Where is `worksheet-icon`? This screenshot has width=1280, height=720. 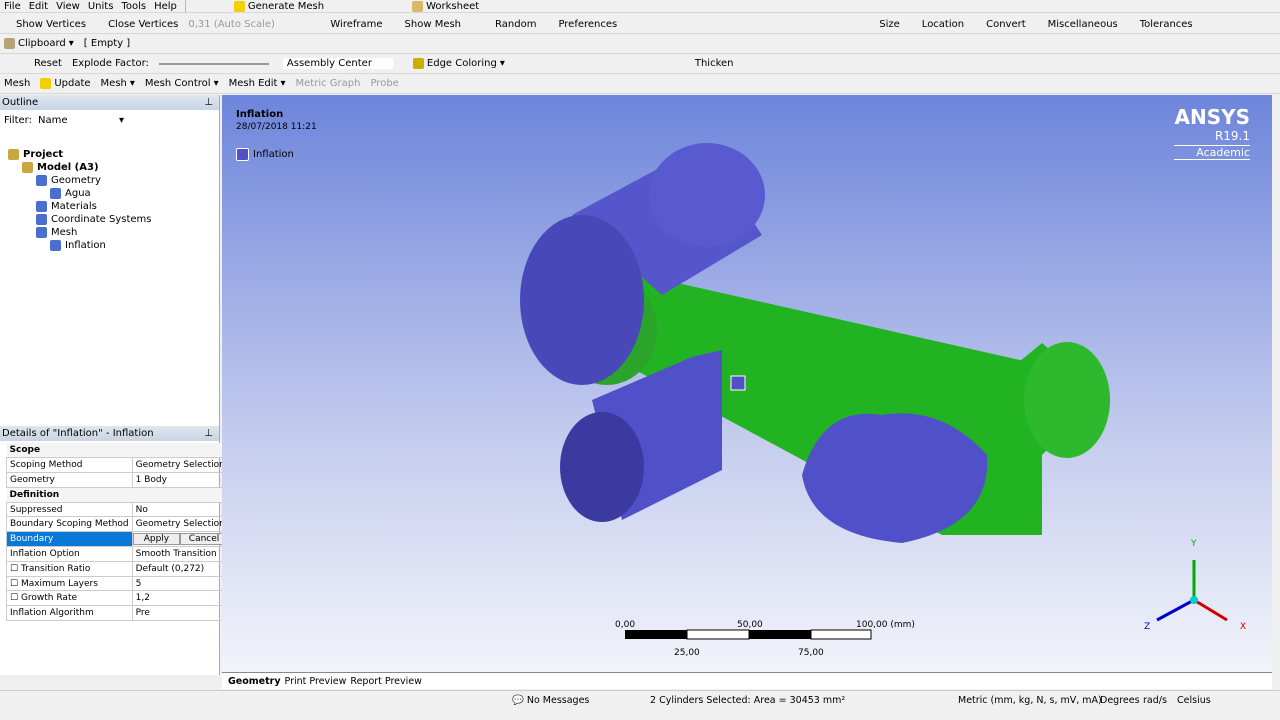 worksheet-icon is located at coordinates (418, 6).